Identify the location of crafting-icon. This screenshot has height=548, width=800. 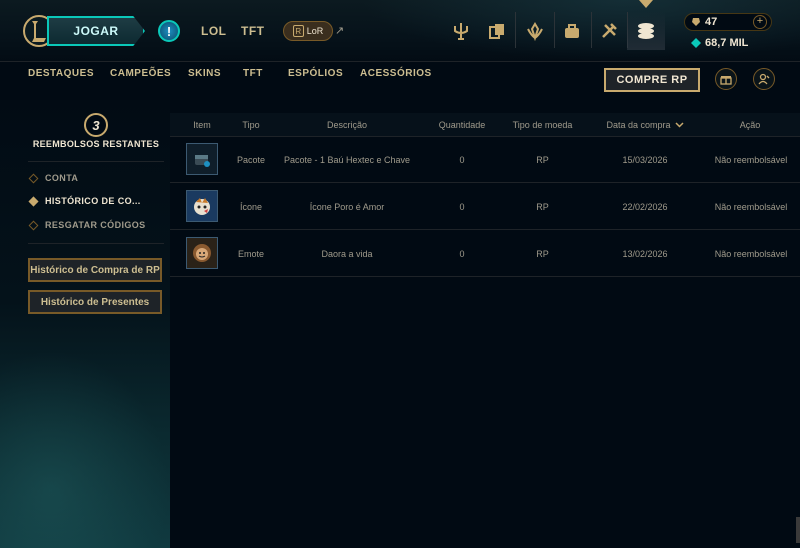
(609, 31).